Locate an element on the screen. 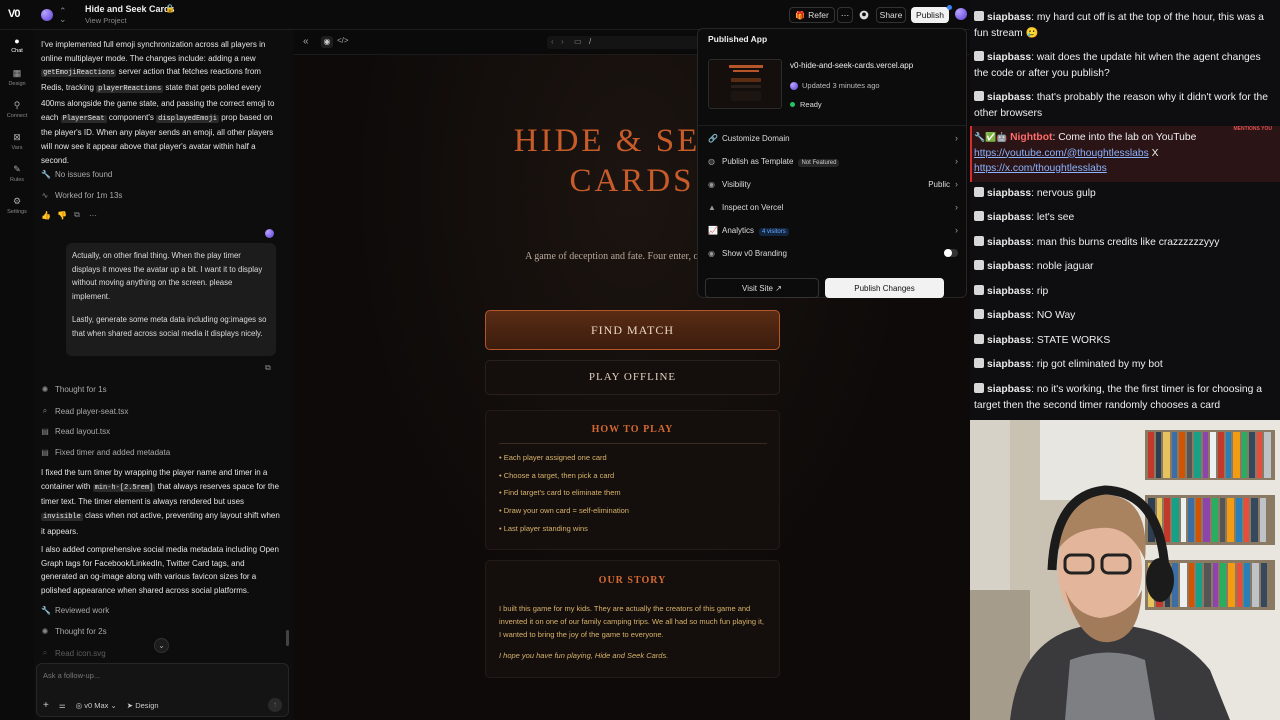  not-featured-badge: Not Featured is located at coordinates (819, 162).